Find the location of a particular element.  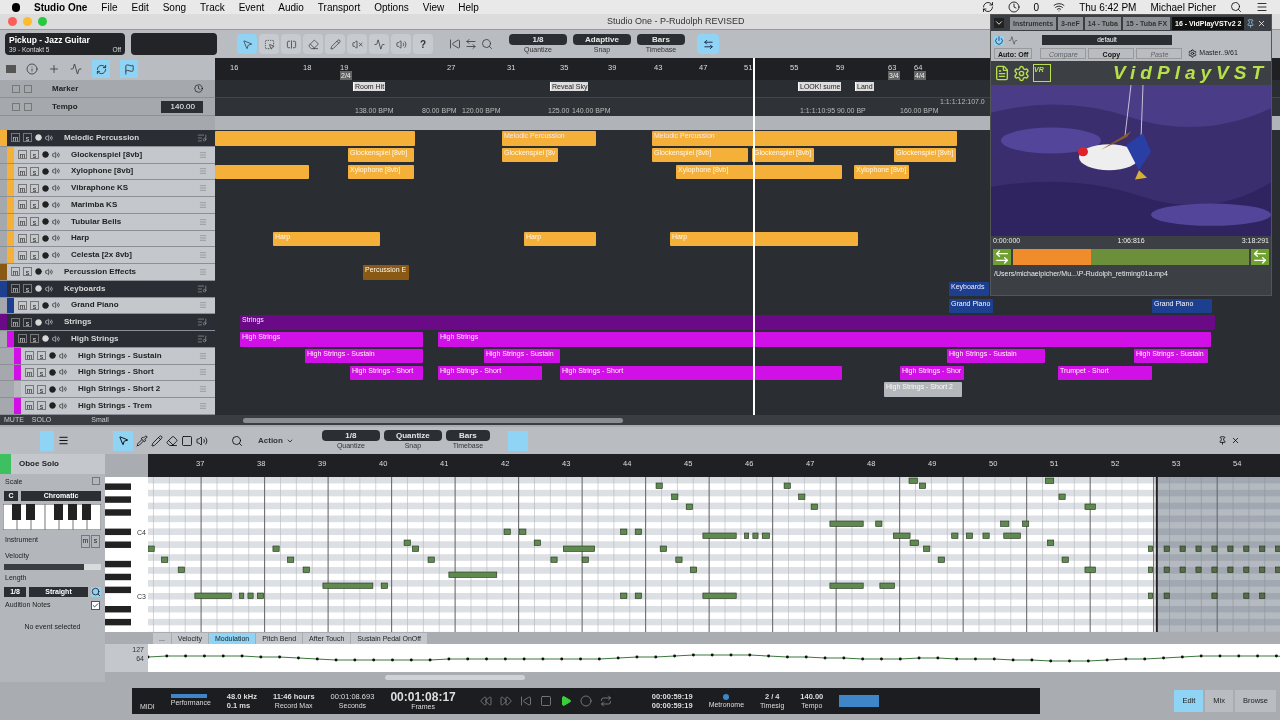

return-to-zero-icon is located at coordinates (525, 701).